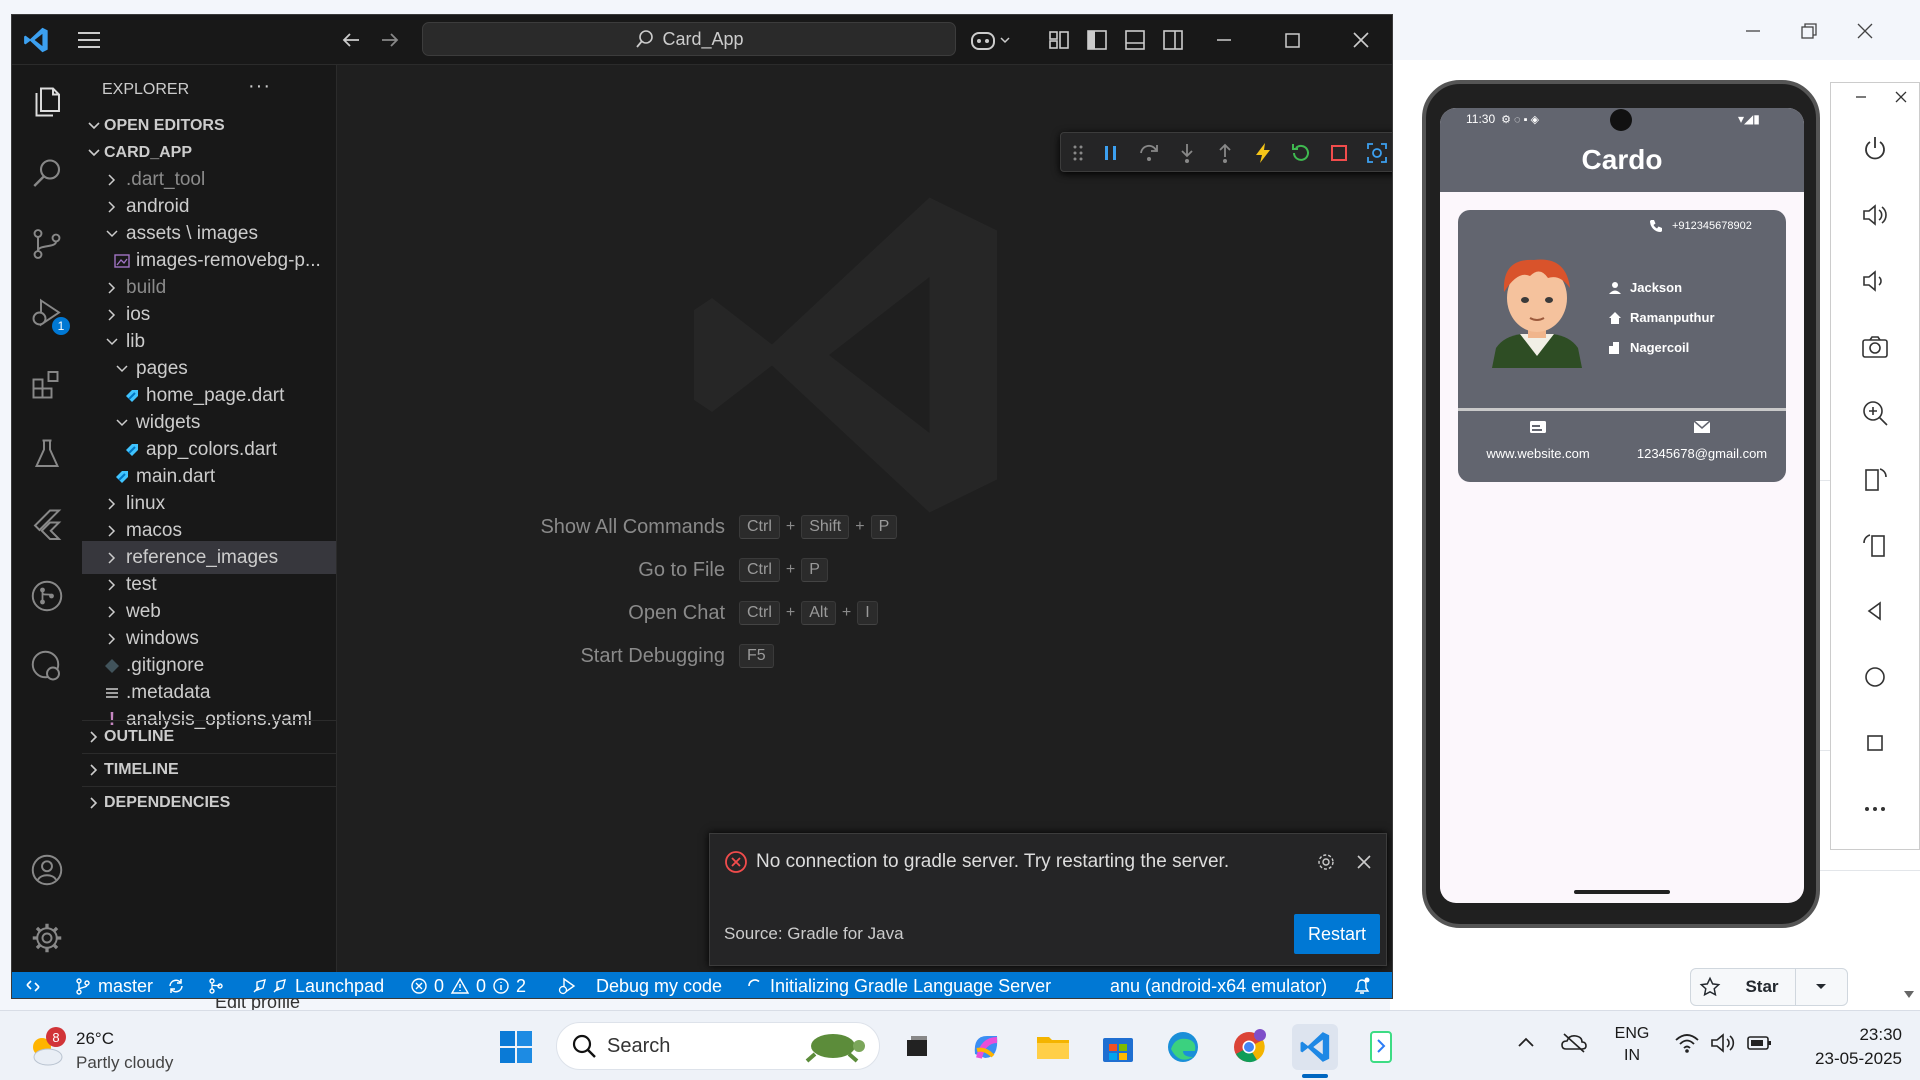  What do you see at coordinates (89, 40) in the screenshot?
I see `menu-icon` at bounding box center [89, 40].